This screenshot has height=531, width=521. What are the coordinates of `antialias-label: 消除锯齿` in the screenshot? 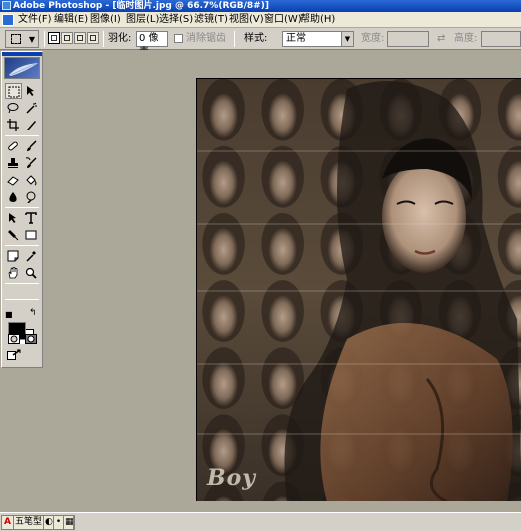 It's located at (206, 38).